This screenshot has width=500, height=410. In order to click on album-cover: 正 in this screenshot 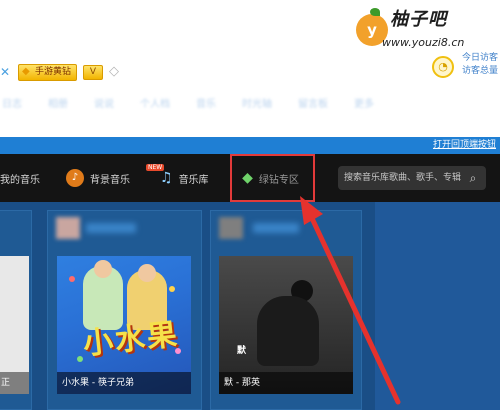, I will do `click(14, 325)`.